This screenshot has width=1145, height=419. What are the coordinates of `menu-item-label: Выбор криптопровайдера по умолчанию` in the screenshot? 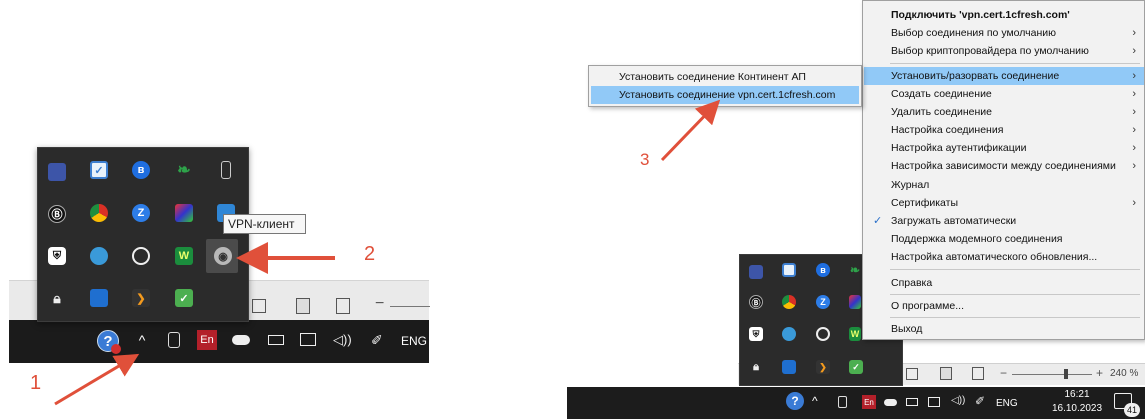 It's located at (990, 51).